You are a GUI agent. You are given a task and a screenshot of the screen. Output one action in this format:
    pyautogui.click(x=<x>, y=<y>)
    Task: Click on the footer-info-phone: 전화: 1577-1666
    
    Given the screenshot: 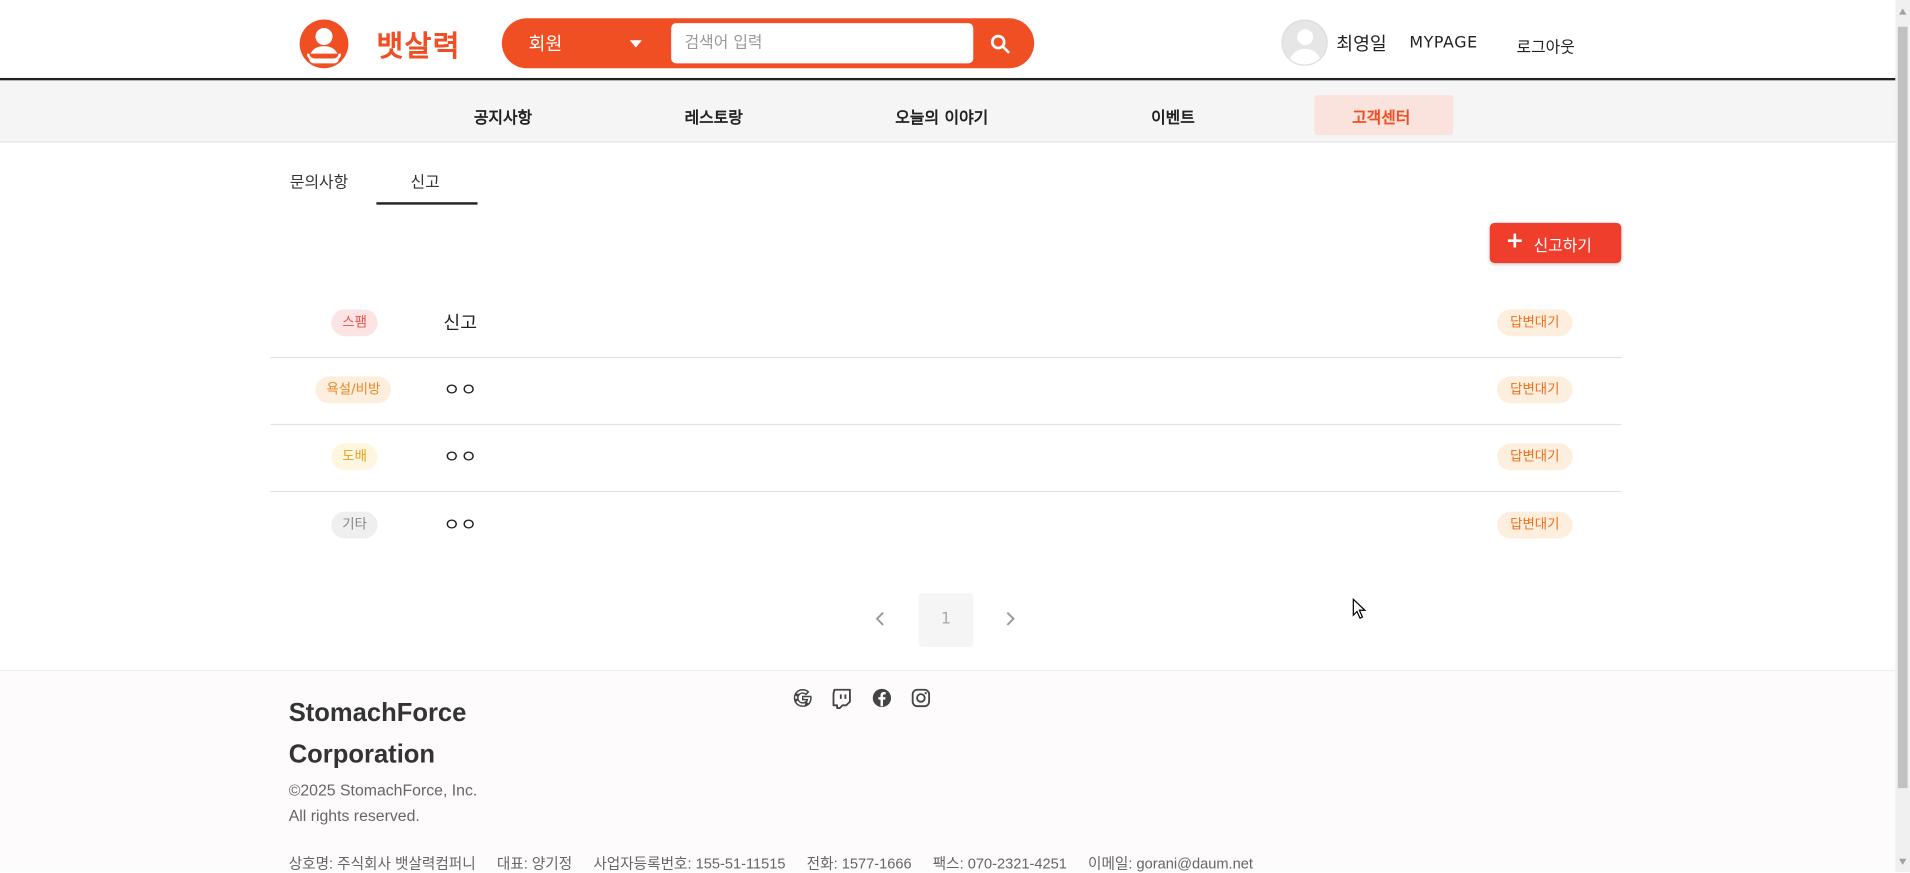 What is the action you would take?
    pyautogui.click(x=859, y=864)
    